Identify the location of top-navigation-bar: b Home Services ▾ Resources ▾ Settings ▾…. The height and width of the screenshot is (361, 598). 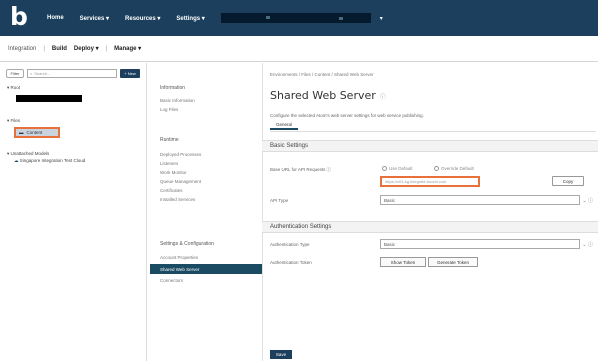
(299, 18).